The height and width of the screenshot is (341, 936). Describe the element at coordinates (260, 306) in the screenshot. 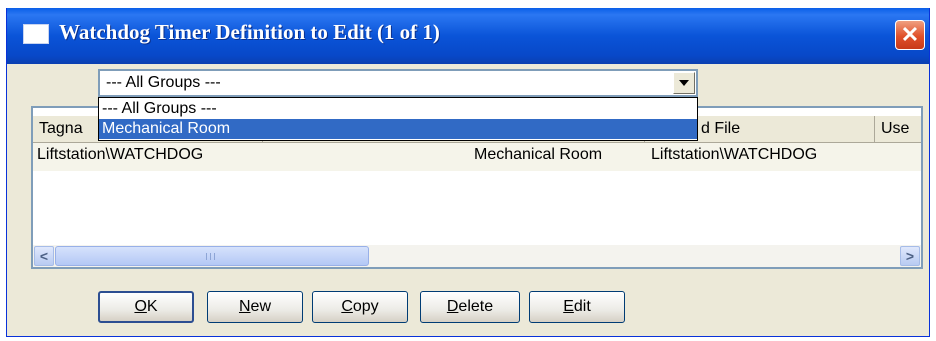

I see `new-button-label: ew` at that location.